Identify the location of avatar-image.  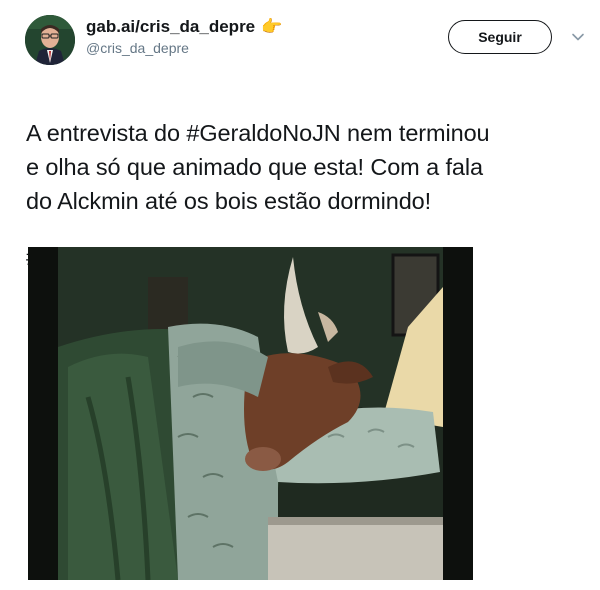
(50, 40).